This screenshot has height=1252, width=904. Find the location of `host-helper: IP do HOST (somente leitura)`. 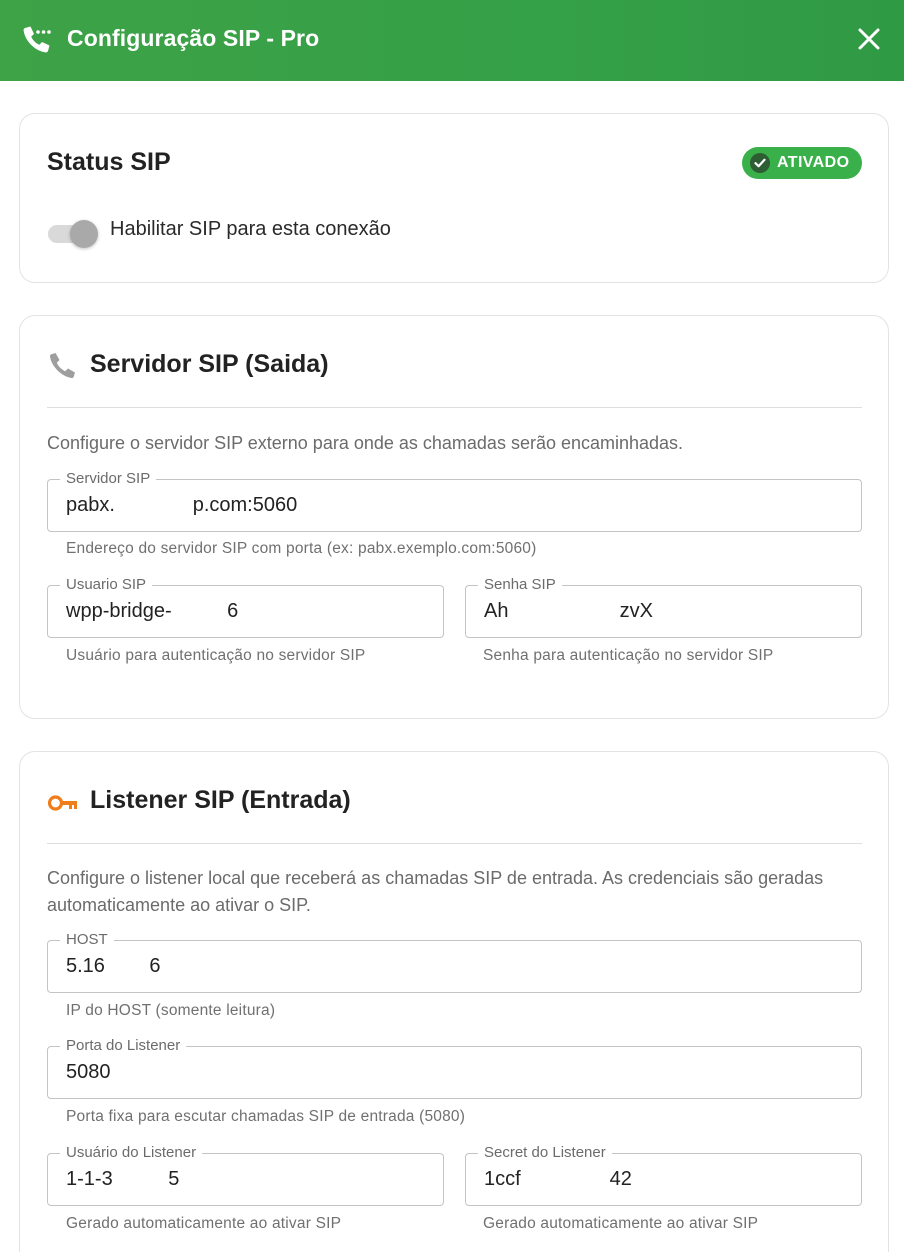

host-helper: IP do HOST (somente leitura) is located at coordinates (171, 1010).